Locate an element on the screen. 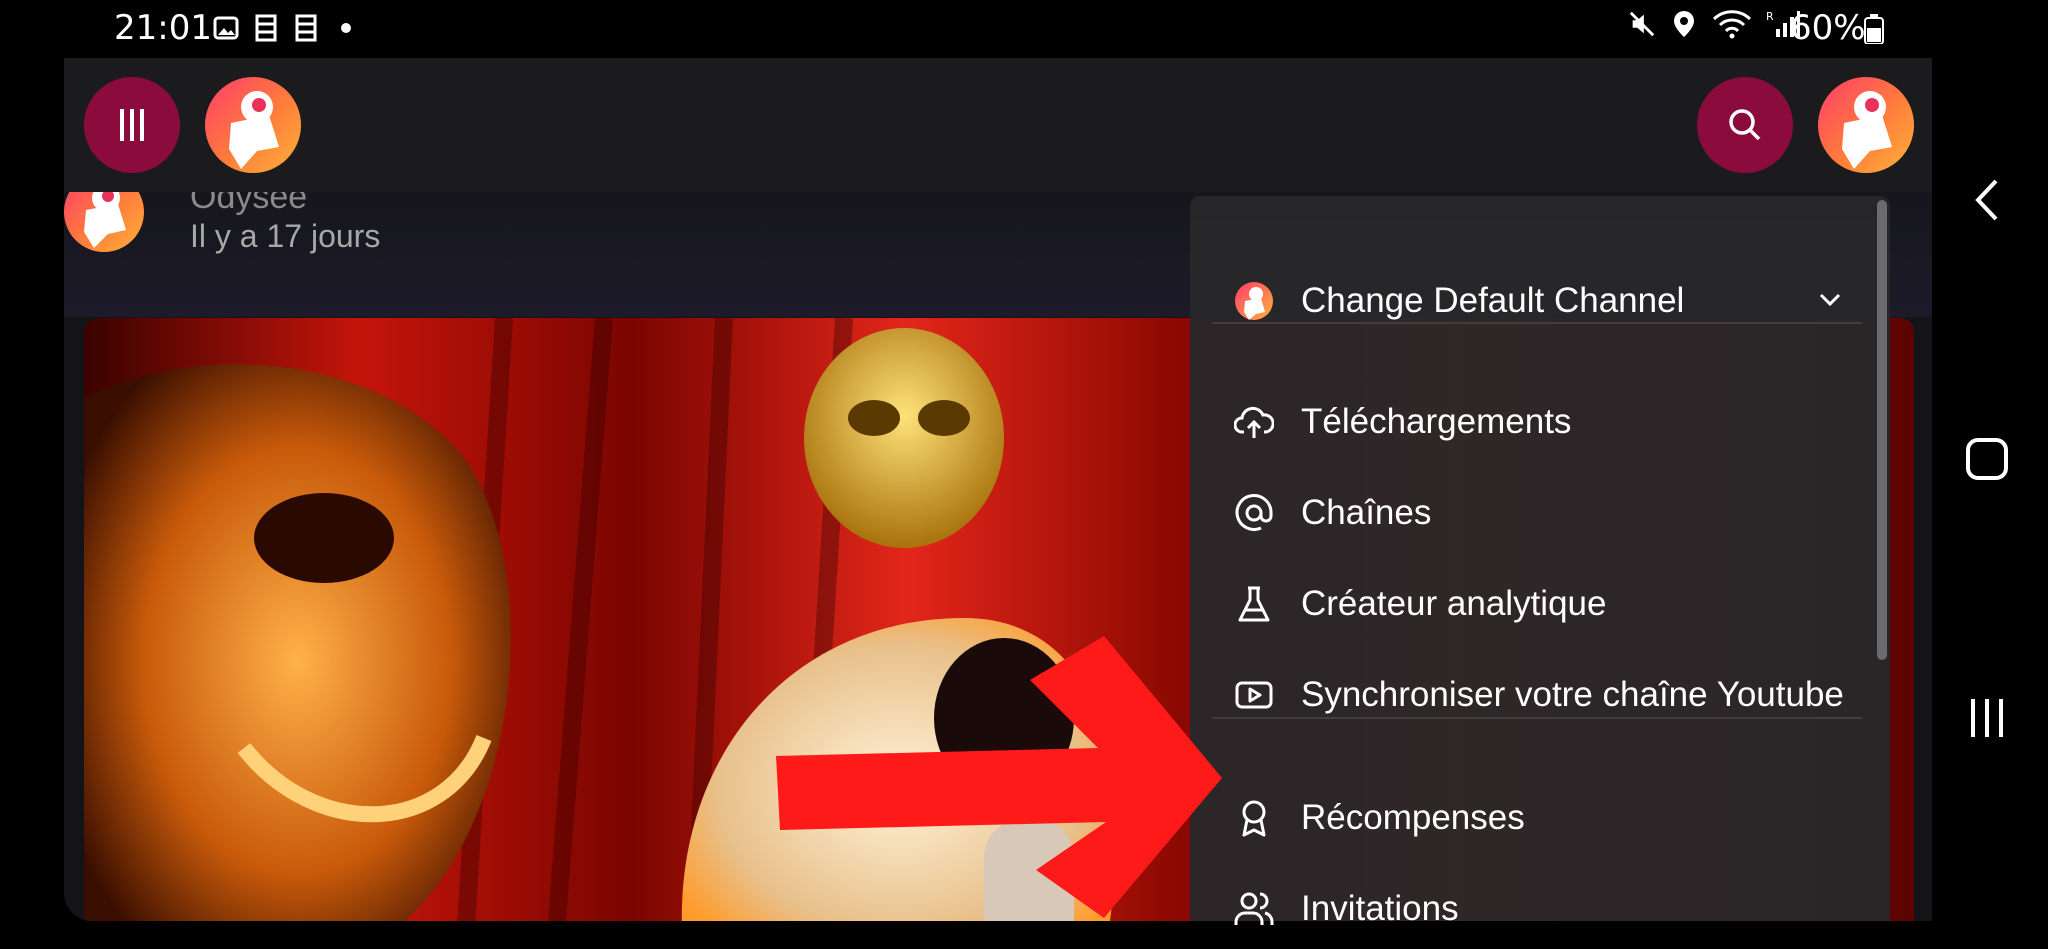 This screenshot has width=2048, height=949. status-notification-icons is located at coordinates (286, 28).